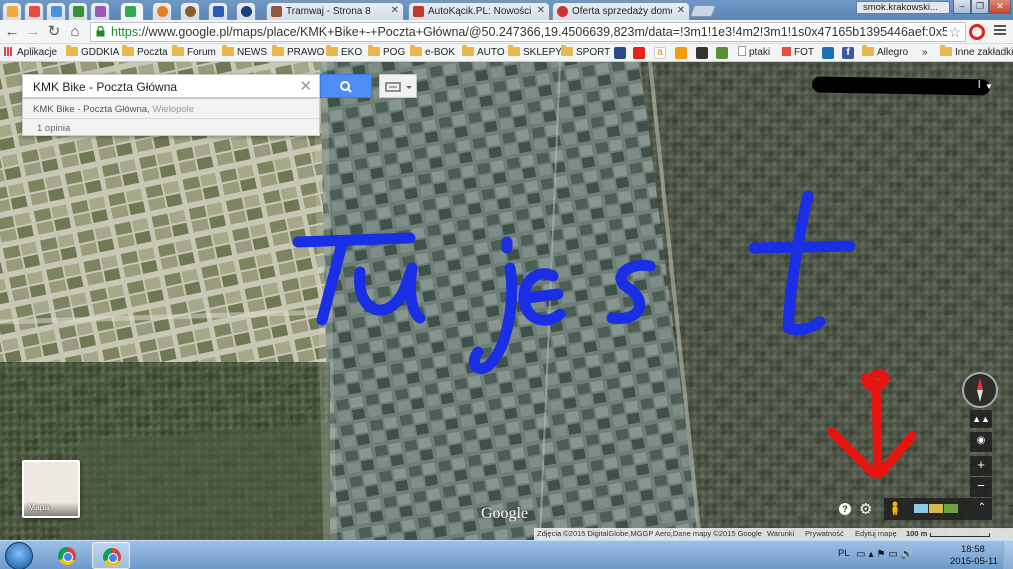 Image resolution: width=1013 pixels, height=569 pixels. Describe the element at coordinates (916, 534) in the screenshot. I see `scale-label: 100 m` at that location.